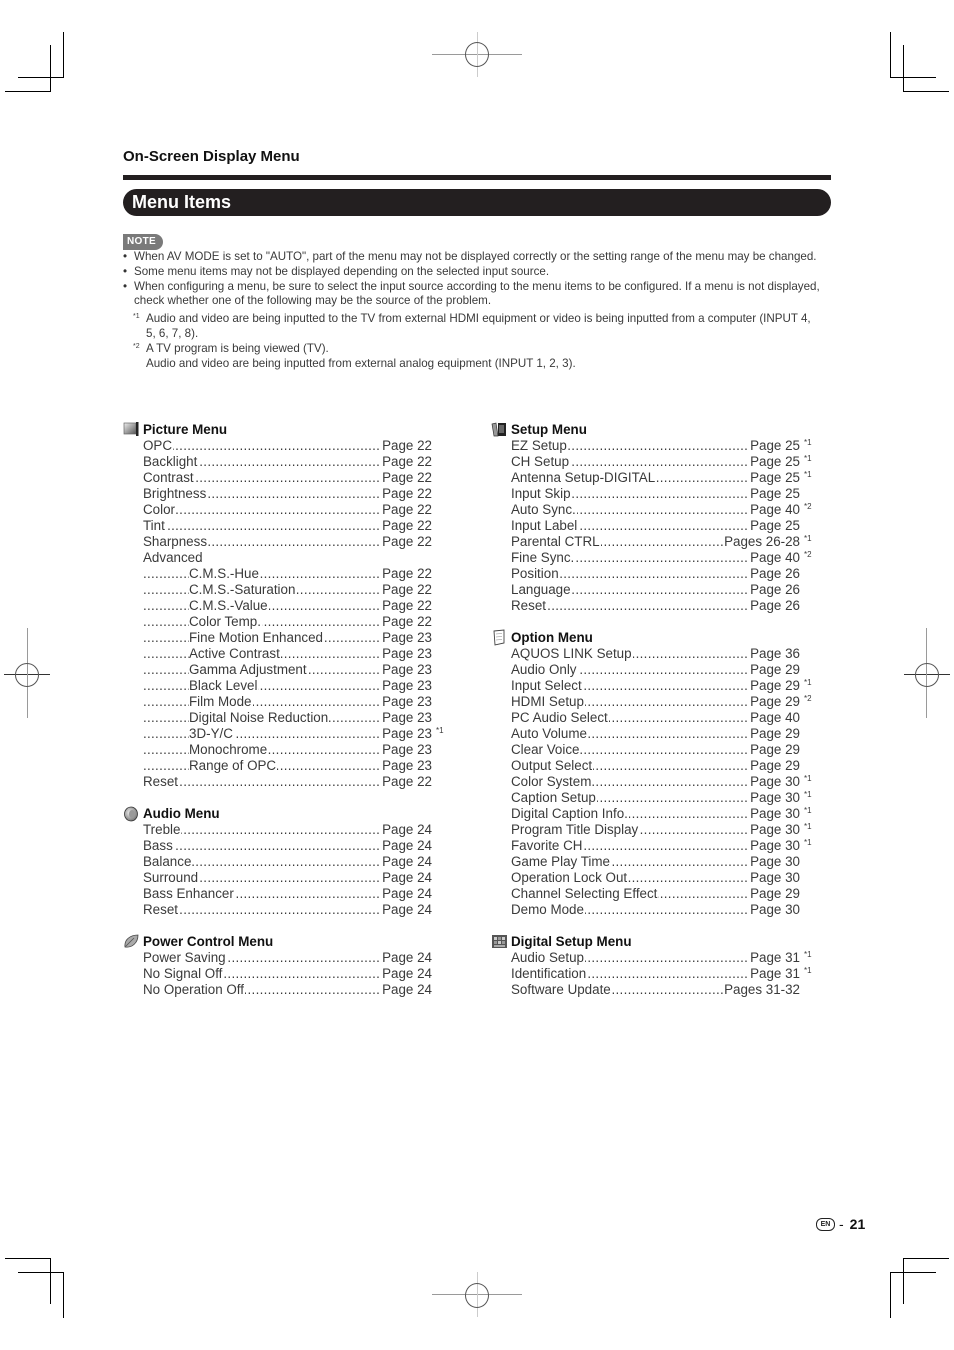  What do you see at coordinates (570, 878) in the screenshot?
I see `menu-item-label: Operation Lock Out` at bounding box center [570, 878].